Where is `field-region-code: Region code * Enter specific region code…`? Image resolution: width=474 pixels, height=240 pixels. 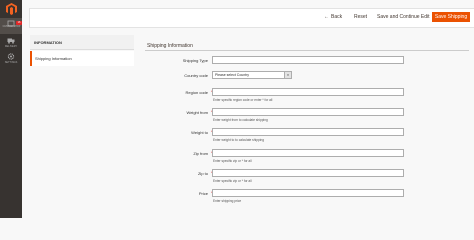 field-region-code: Region code * Enter specific region code… is located at coordinates (305, 95).